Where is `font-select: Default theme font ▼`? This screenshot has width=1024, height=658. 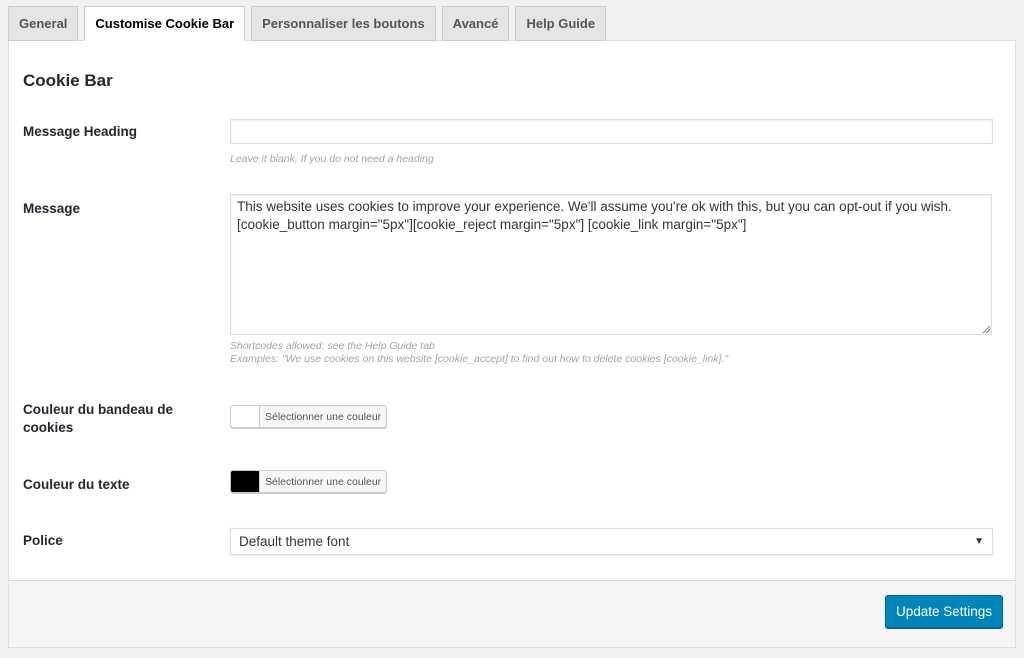 font-select: Default theme font ▼ is located at coordinates (611, 541).